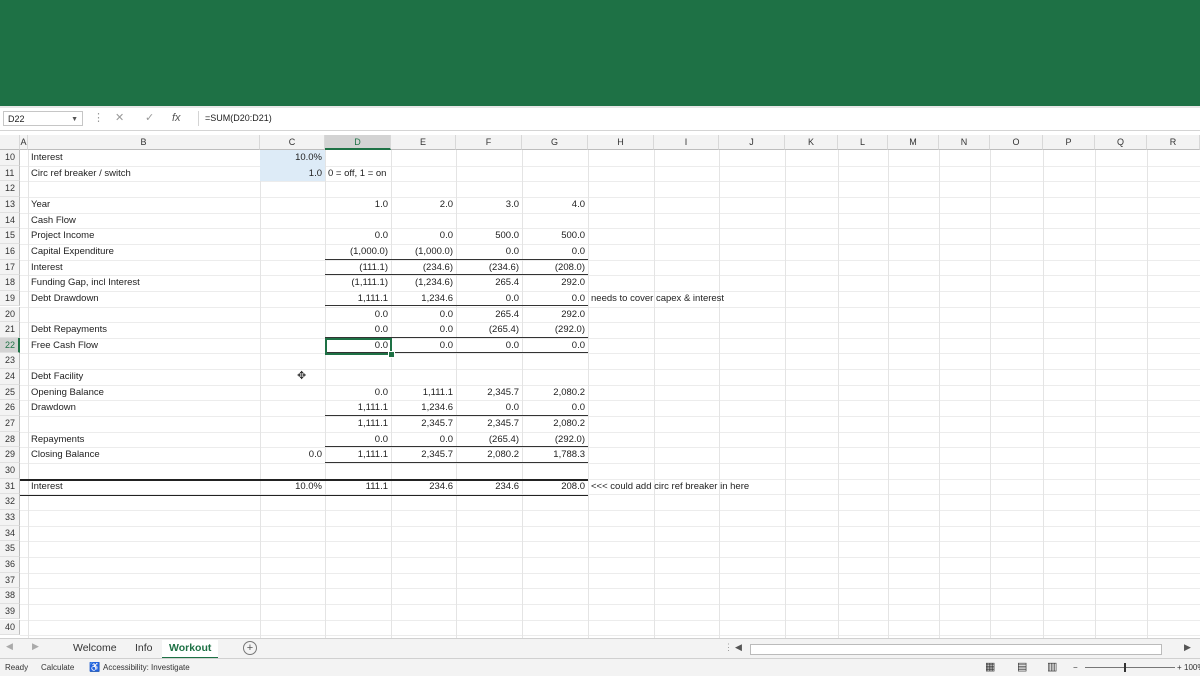 The image size is (1200, 676). Describe the element at coordinates (144, 648) in the screenshot. I see `tab-info: Info` at that location.